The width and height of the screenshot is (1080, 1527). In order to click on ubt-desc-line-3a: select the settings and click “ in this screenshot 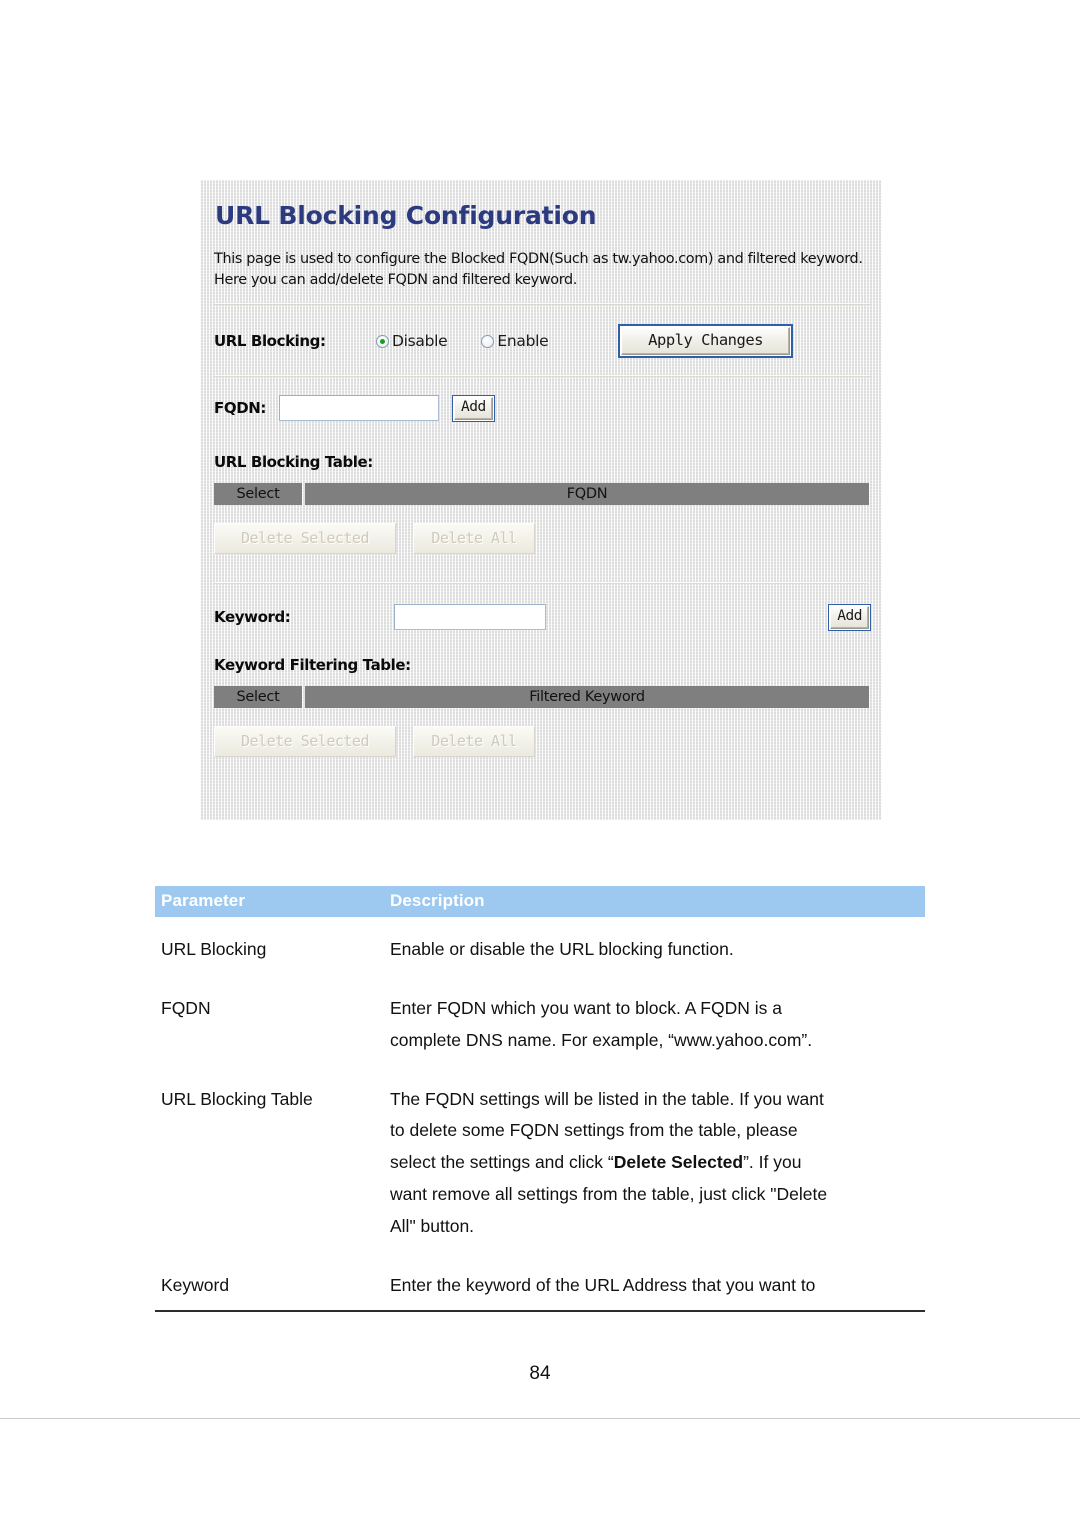, I will do `click(502, 1162)`.